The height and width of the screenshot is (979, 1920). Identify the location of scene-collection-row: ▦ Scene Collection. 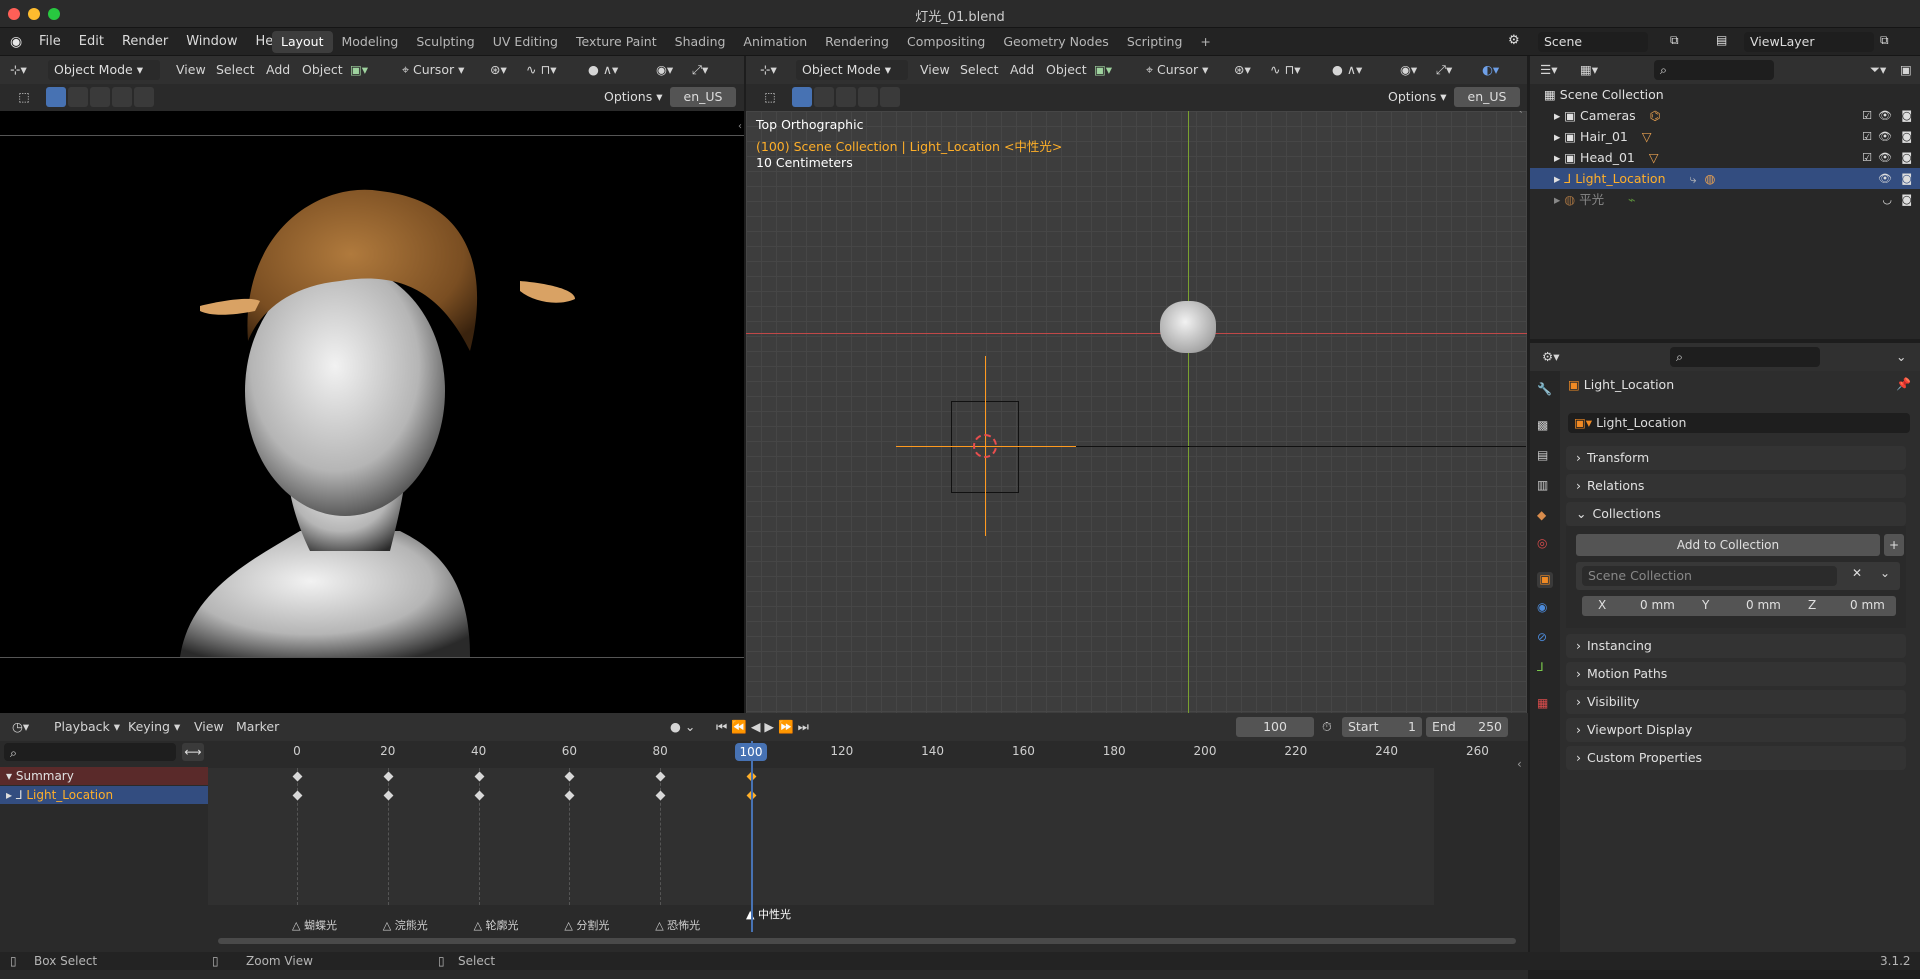
(1725, 94).